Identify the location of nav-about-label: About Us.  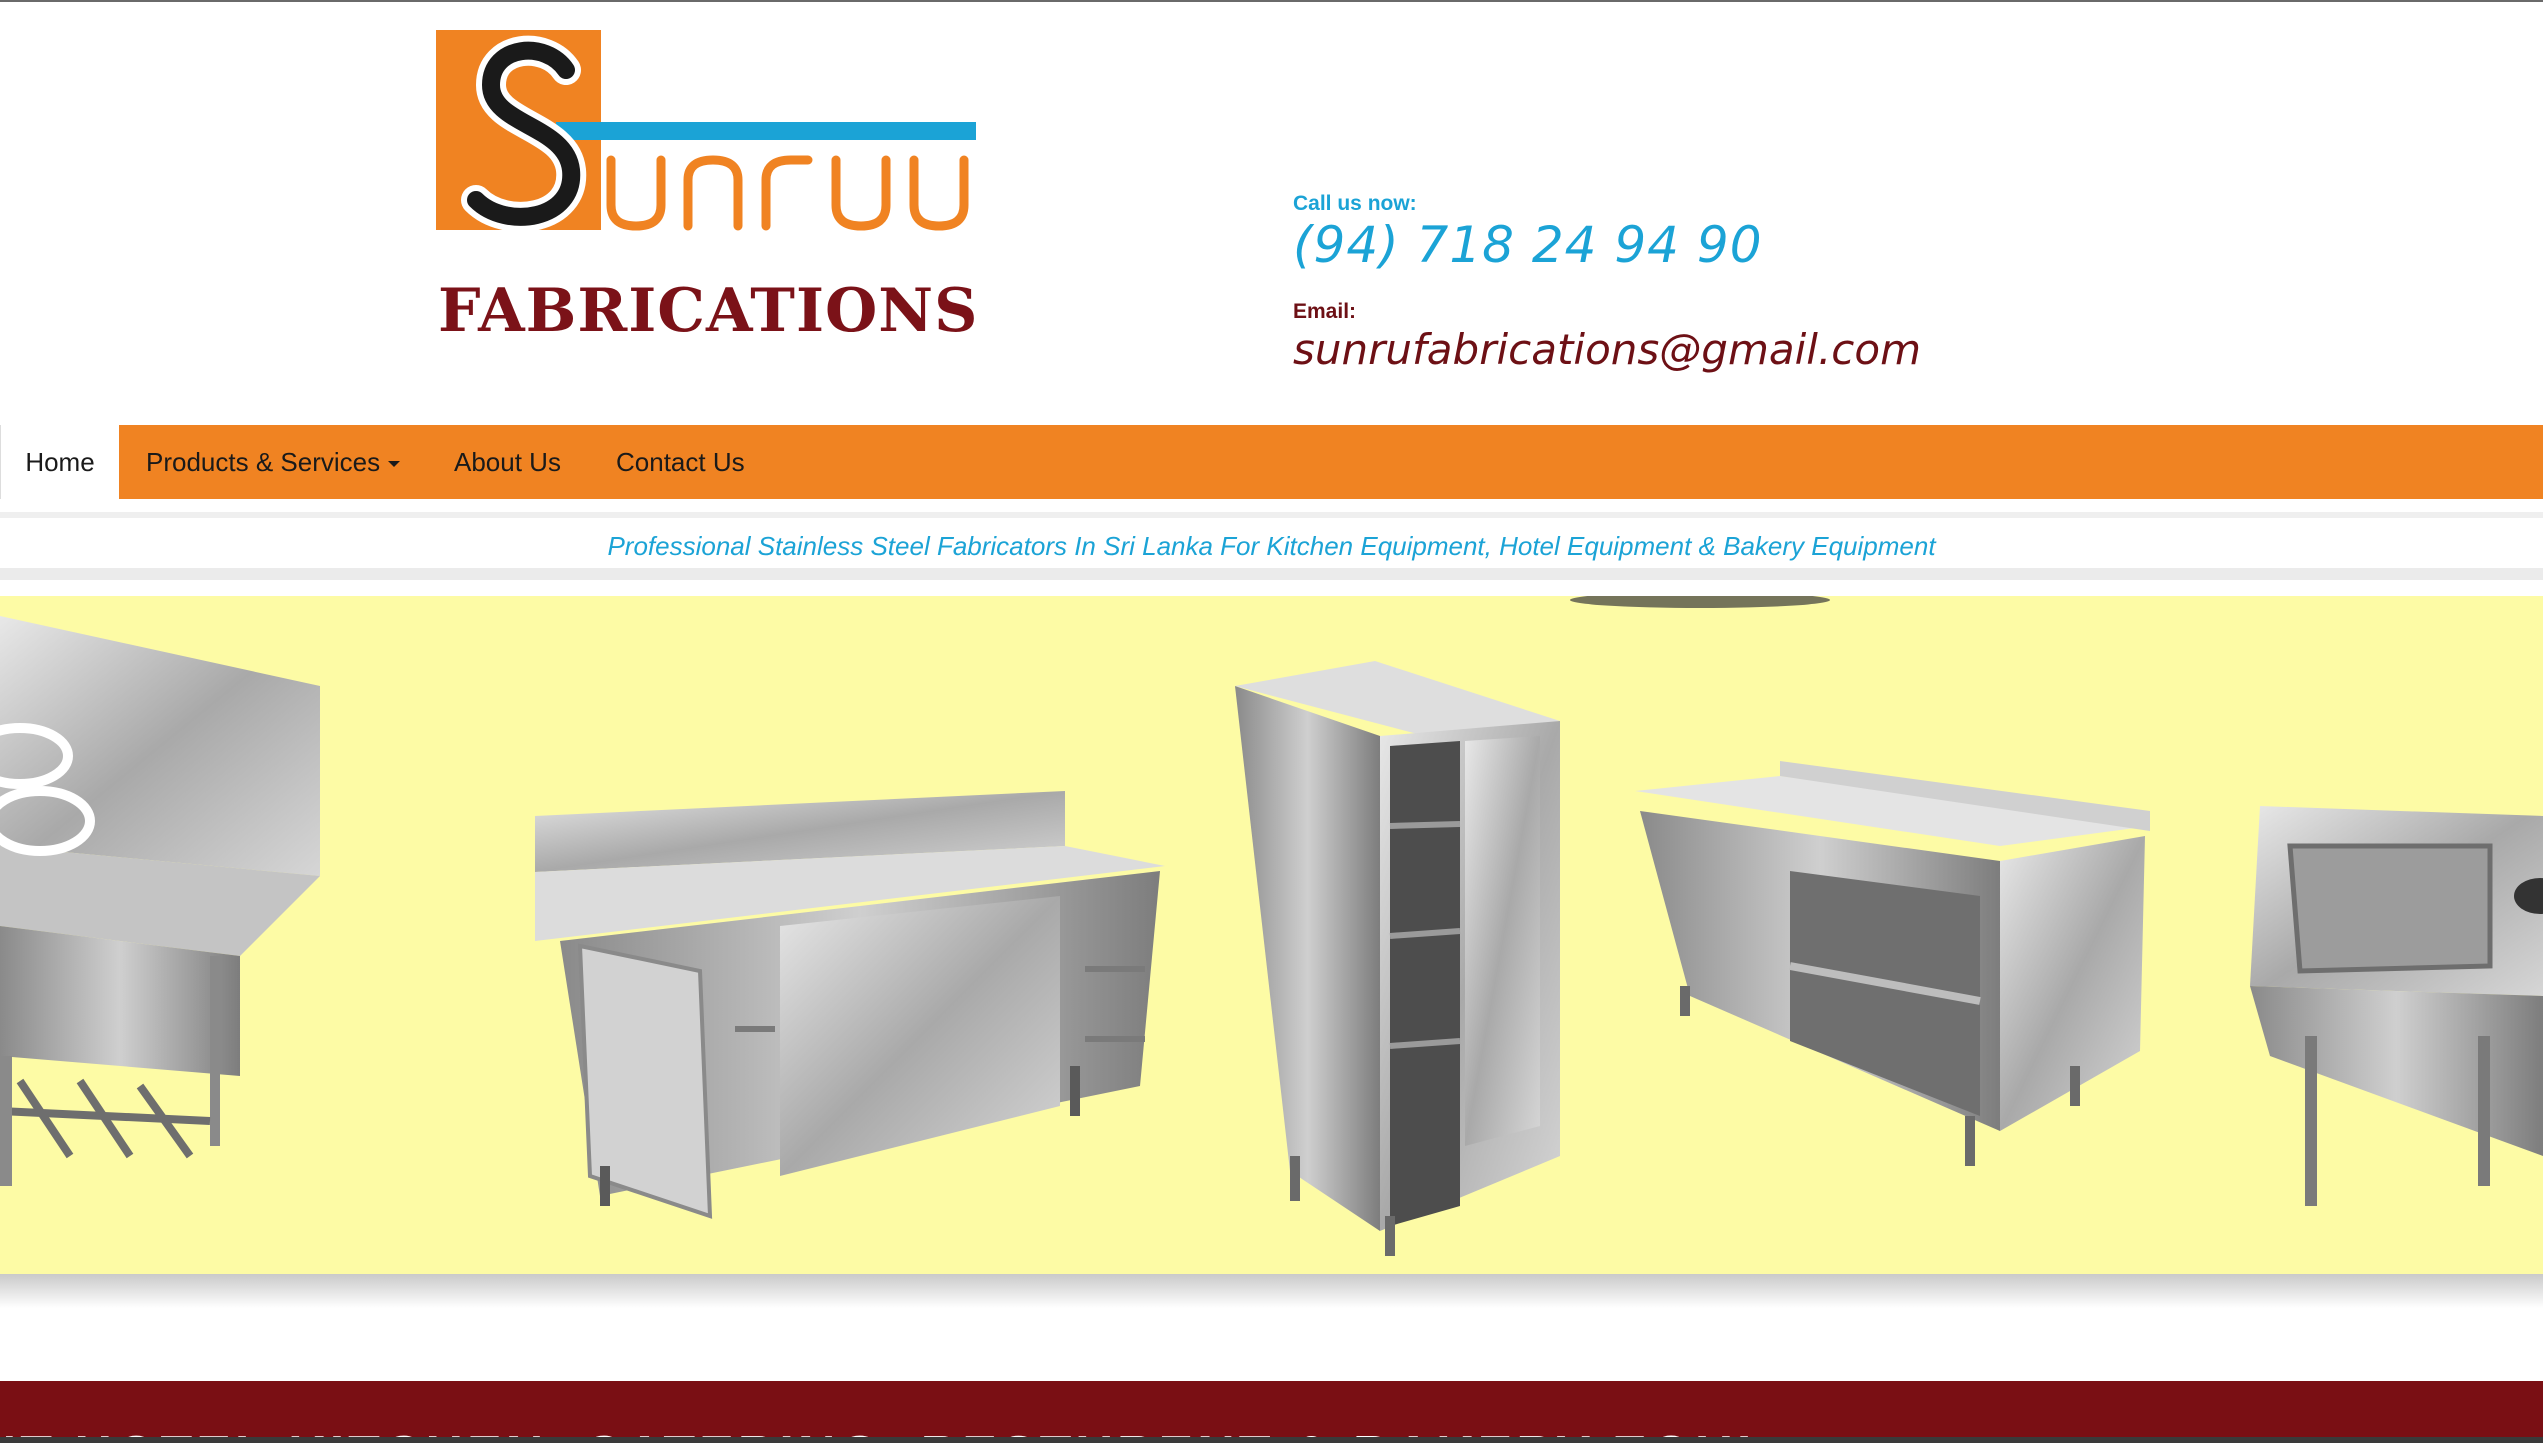
(507, 462).